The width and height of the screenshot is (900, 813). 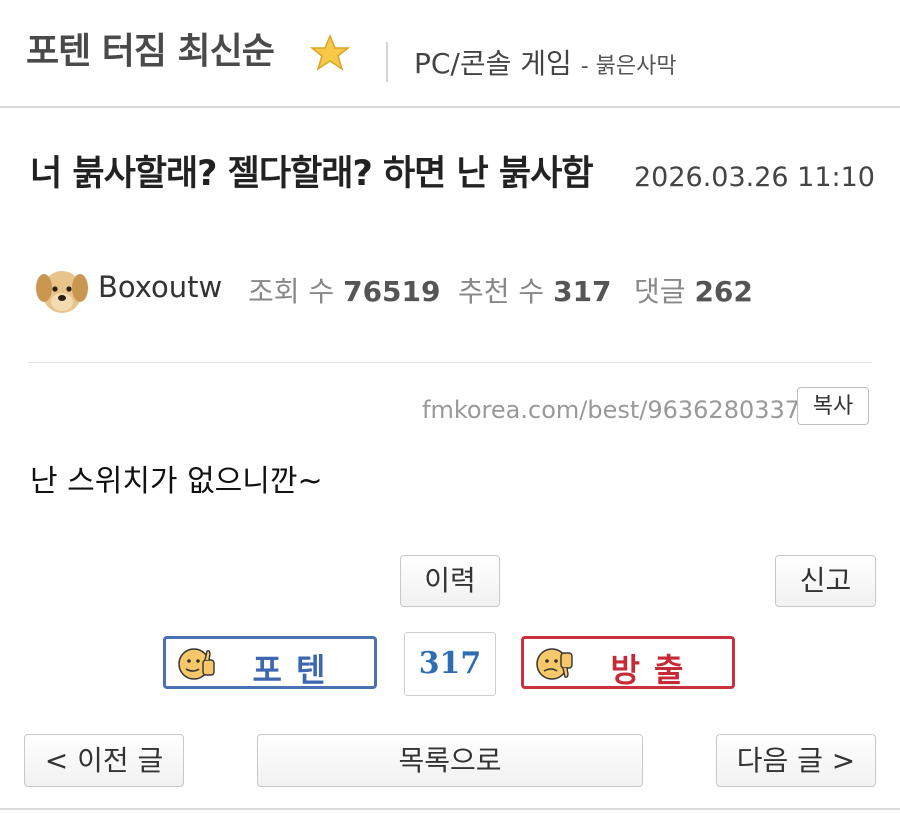 I want to click on header-separator, so click(x=387, y=62).